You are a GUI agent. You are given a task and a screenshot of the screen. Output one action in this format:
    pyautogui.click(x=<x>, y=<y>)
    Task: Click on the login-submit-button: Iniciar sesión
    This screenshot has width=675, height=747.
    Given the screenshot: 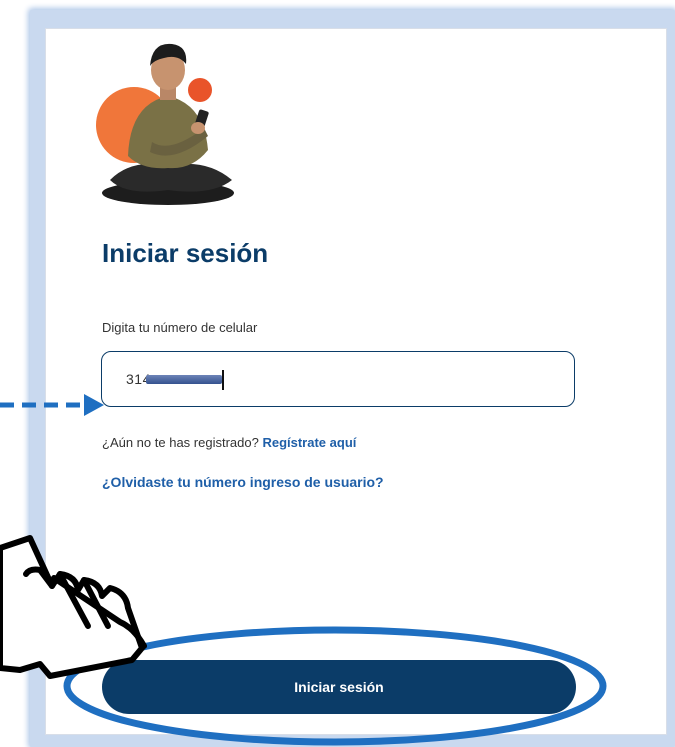 What is the action you would take?
    pyautogui.click(x=339, y=687)
    